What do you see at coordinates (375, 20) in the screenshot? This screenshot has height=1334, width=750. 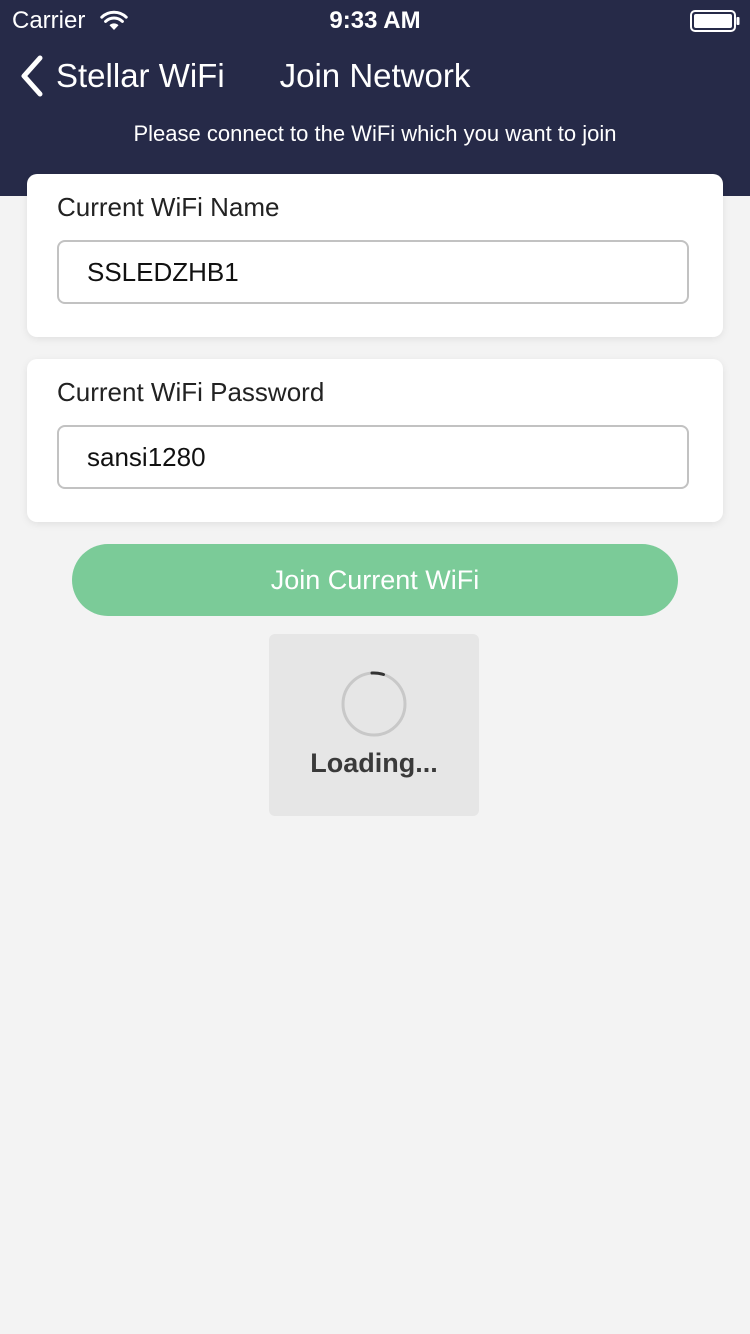 I see `status-time: 9:33 AM` at bounding box center [375, 20].